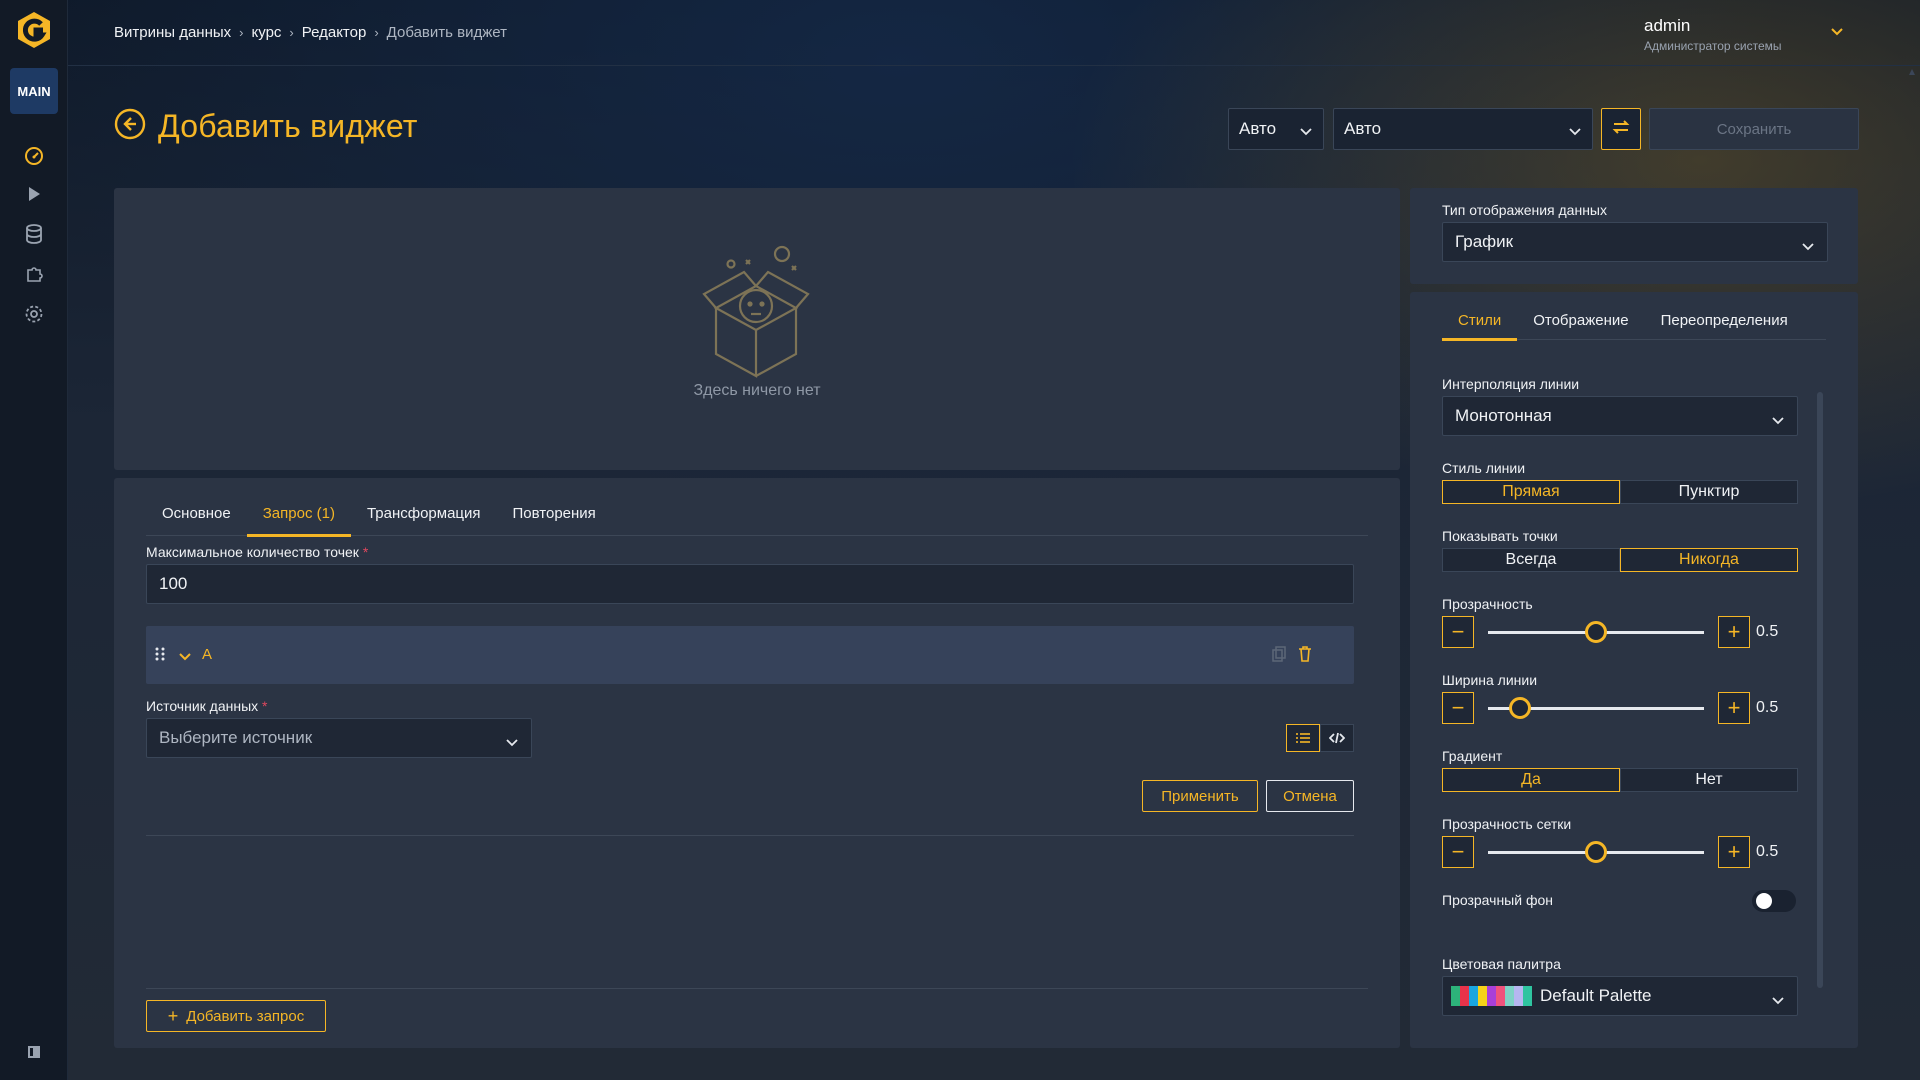 This screenshot has width=1920, height=1080. Describe the element at coordinates (1580, 320) in the screenshot. I see `tab-display: Отображение` at that location.